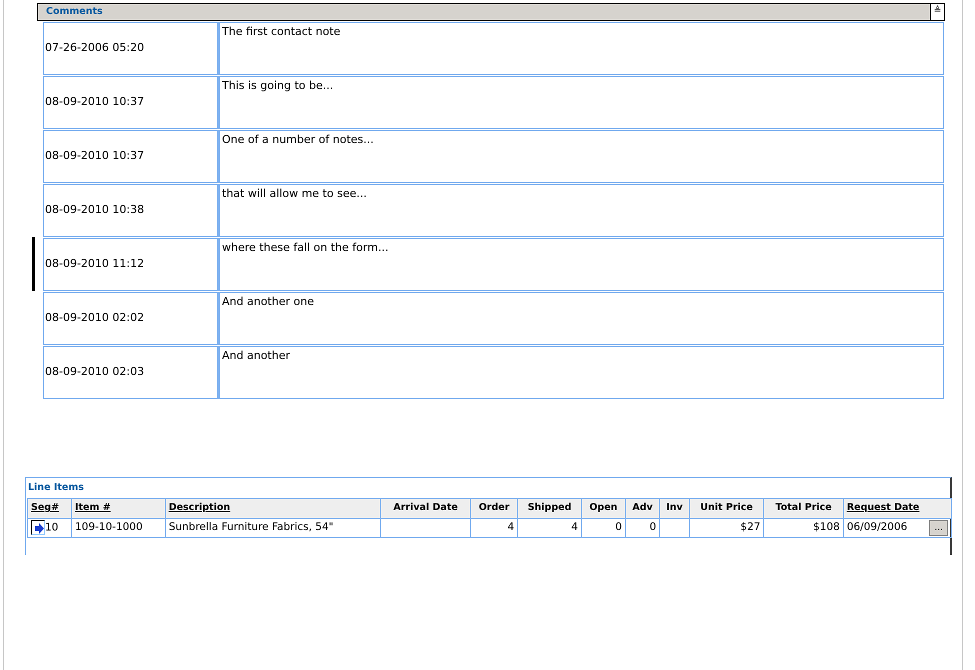 The height and width of the screenshot is (670, 975). What do you see at coordinates (130, 48) in the screenshot?
I see `date-cell: 07-26-2006 05:20` at bounding box center [130, 48].